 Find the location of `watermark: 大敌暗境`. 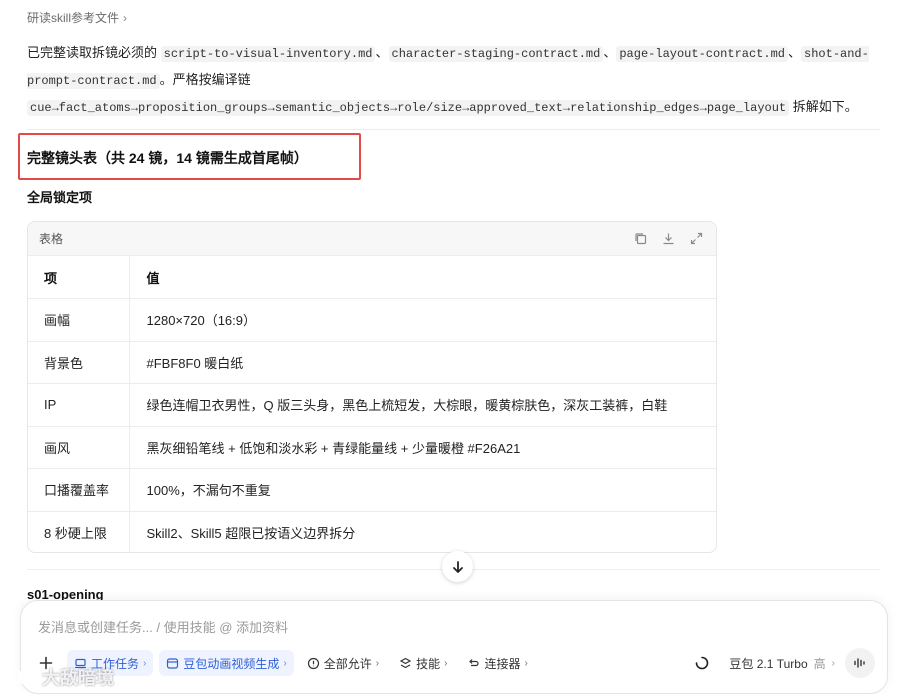

watermark: 大敌暗境 is located at coordinates (59, 677).